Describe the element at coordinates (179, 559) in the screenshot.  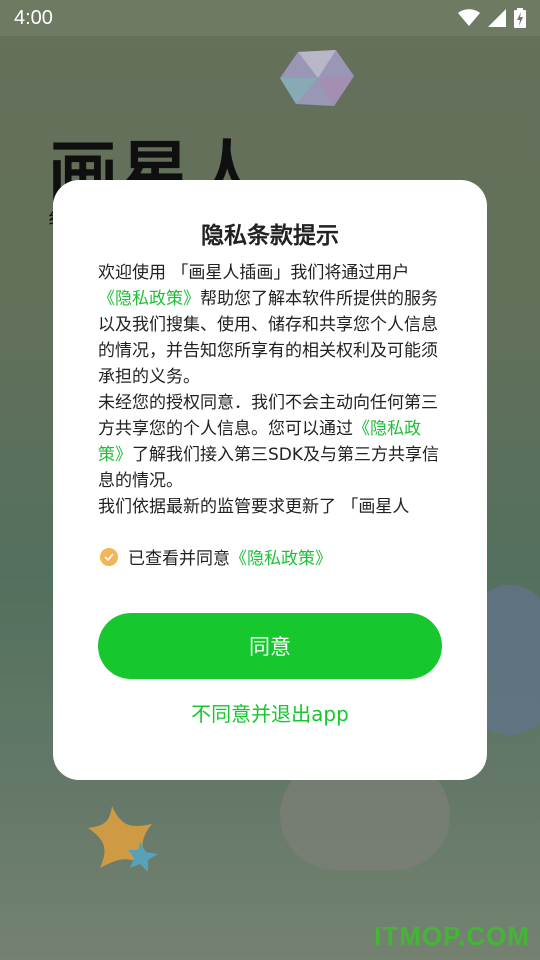
I see `agree-label: 已查看并同意` at that location.